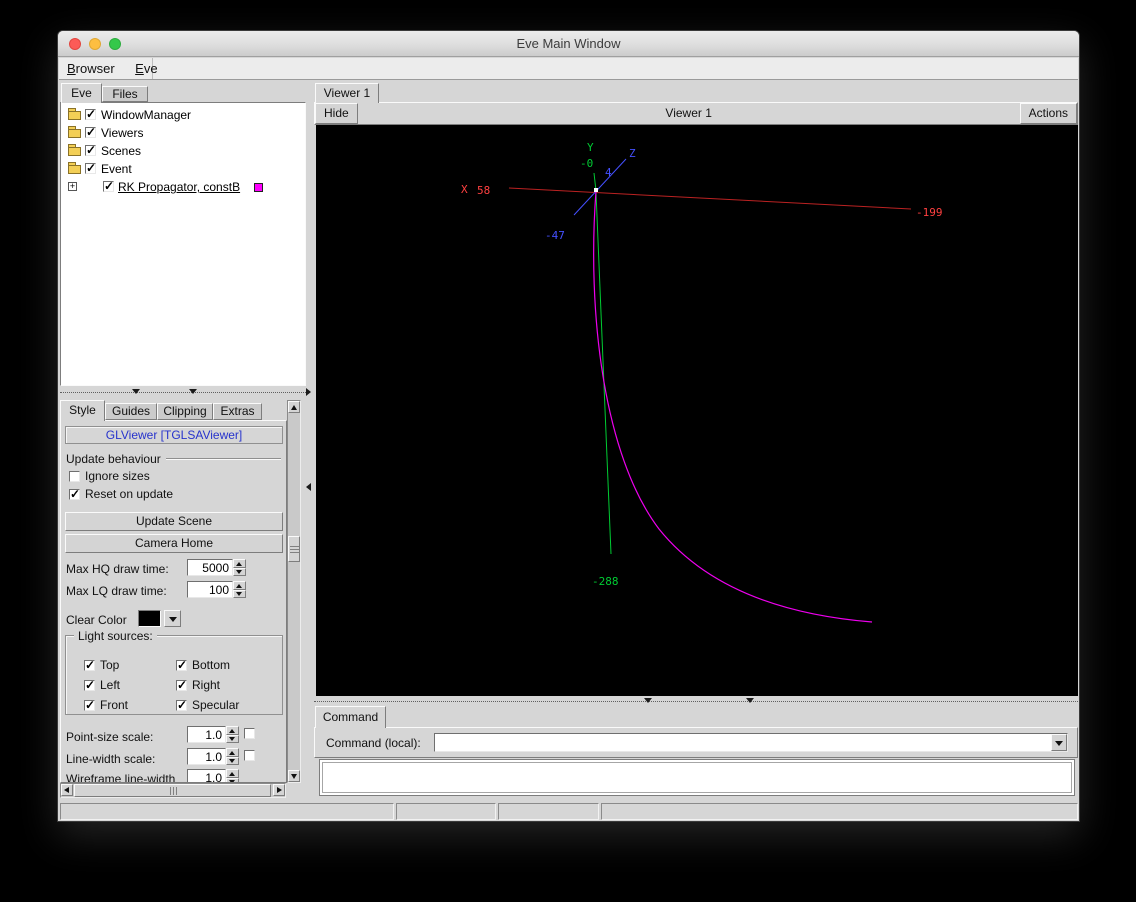 The width and height of the screenshot is (1136, 902). What do you see at coordinates (125, 94) in the screenshot?
I see `tab-files: Files` at bounding box center [125, 94].